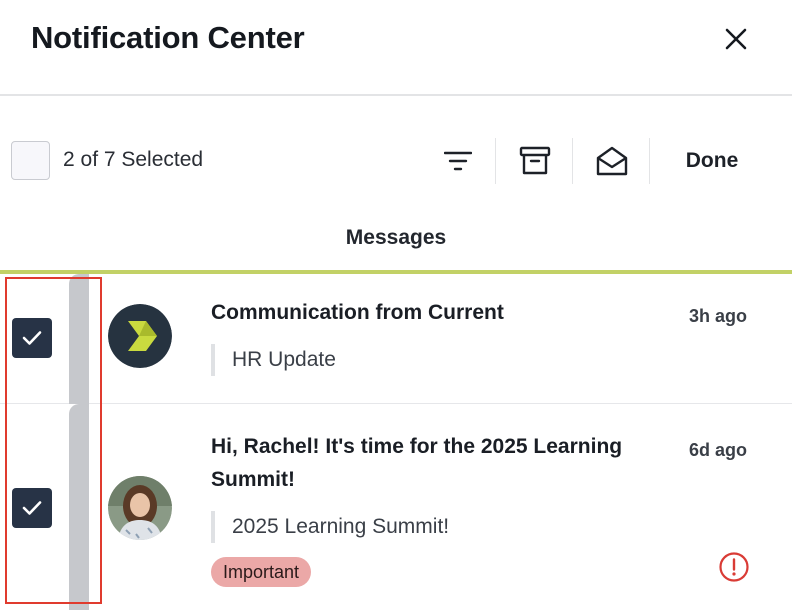  What do you see at coordinates (718, 450) in the screenshot?
I see `message-time: 6d ago` at bounding box center [718, 450].